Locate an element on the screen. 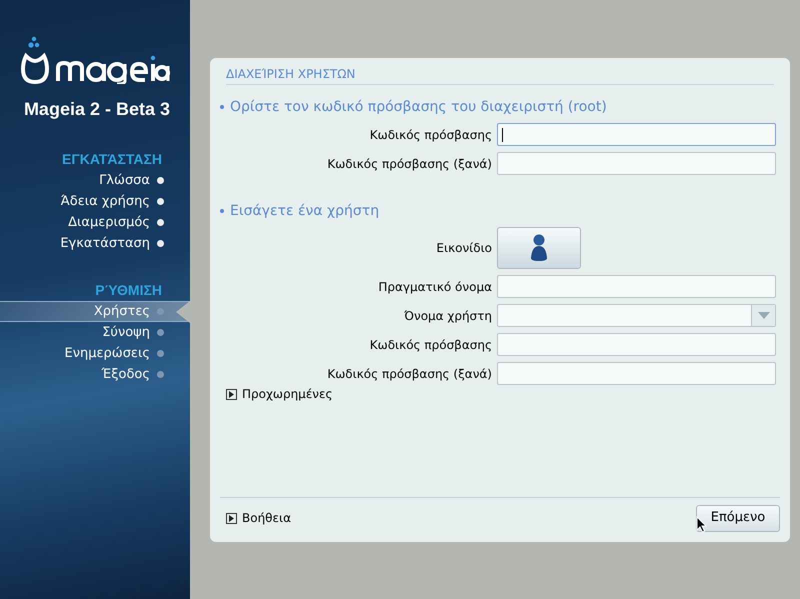 Image resolution: width=800 pixels, height=599 pixels. step-label: Διαμερισμός is located at coordinates (109, 222).